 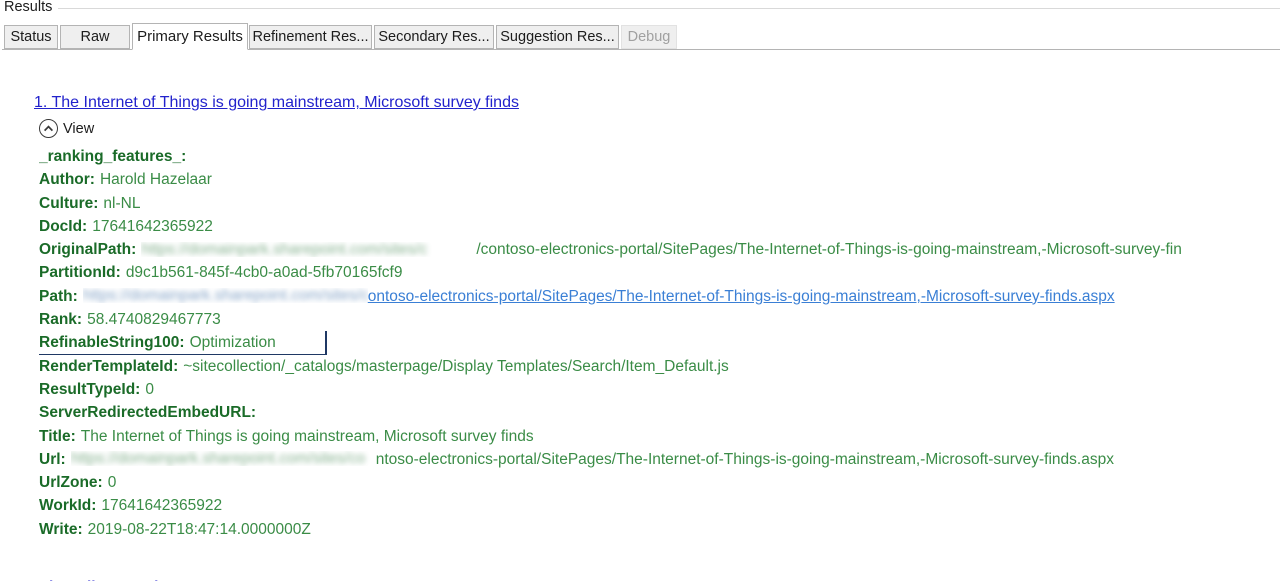 I want to click on view-toggle: View, so click(x=66, y=128).